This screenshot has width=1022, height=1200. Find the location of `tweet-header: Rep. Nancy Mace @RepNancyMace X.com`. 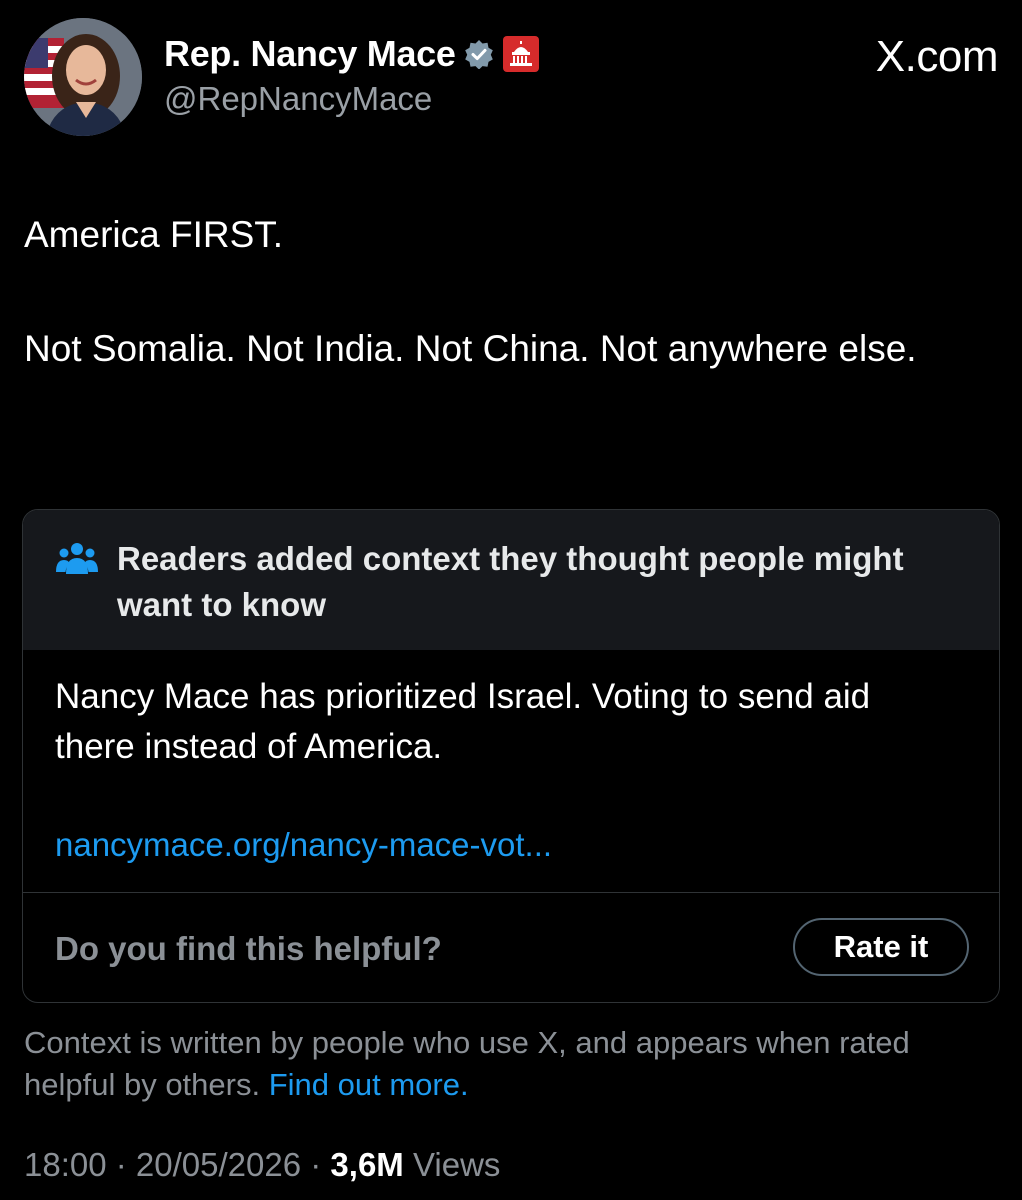

tweet-header: Rep. Nancy Mace @RepNancyMace X.com is located at coordinates (511, 78).